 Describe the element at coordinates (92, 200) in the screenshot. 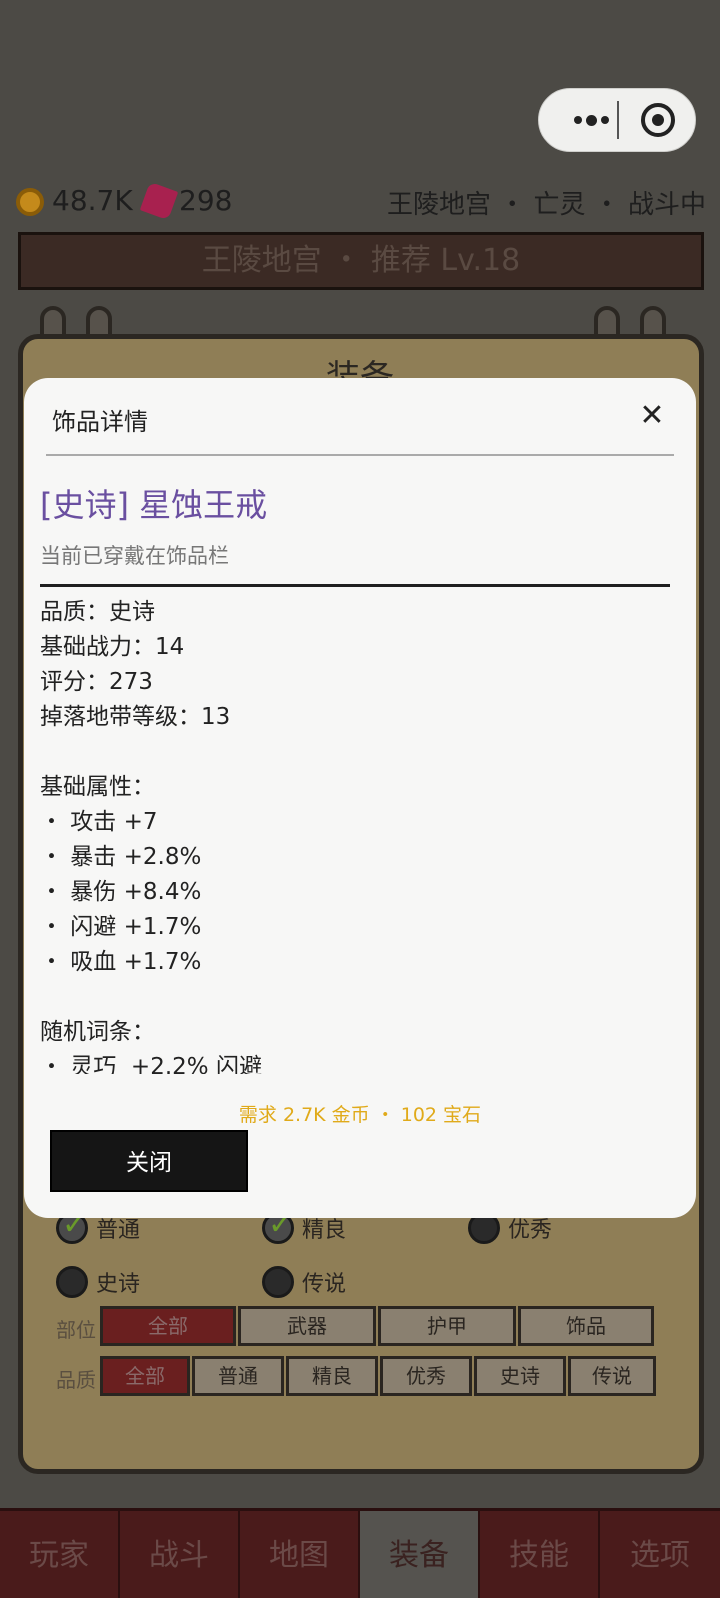

I see `coin-count: 48.7K` at that location.